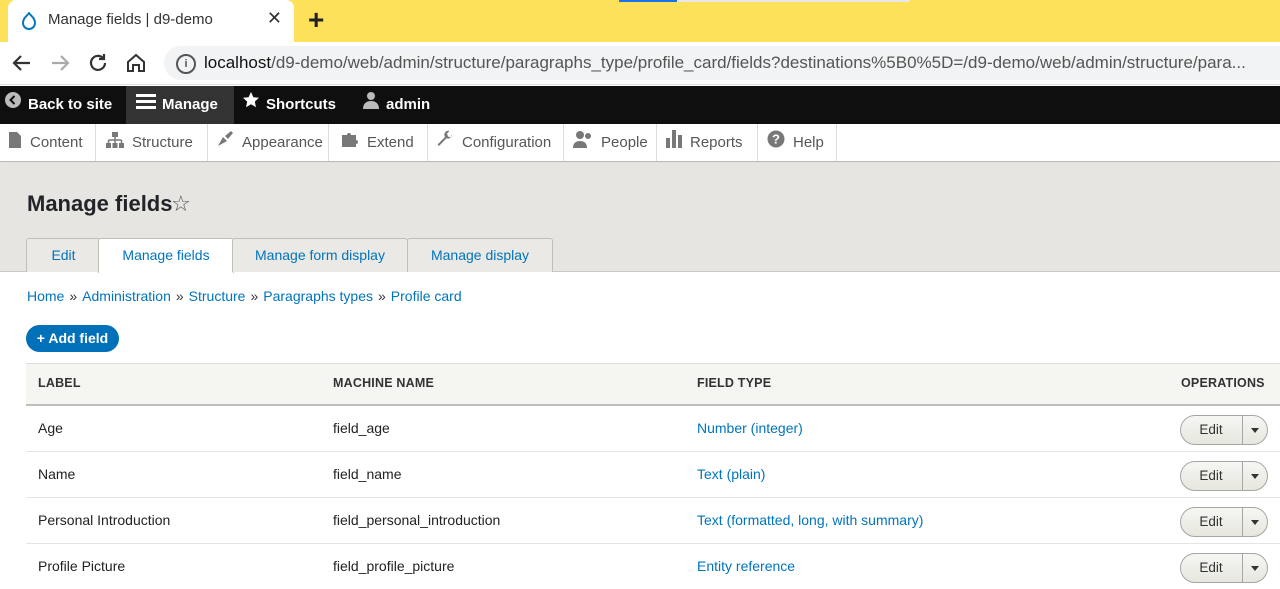 The height and width of the screenshot is (589, 1280). I want to click on site-info-icon: i, so click(186, 64).